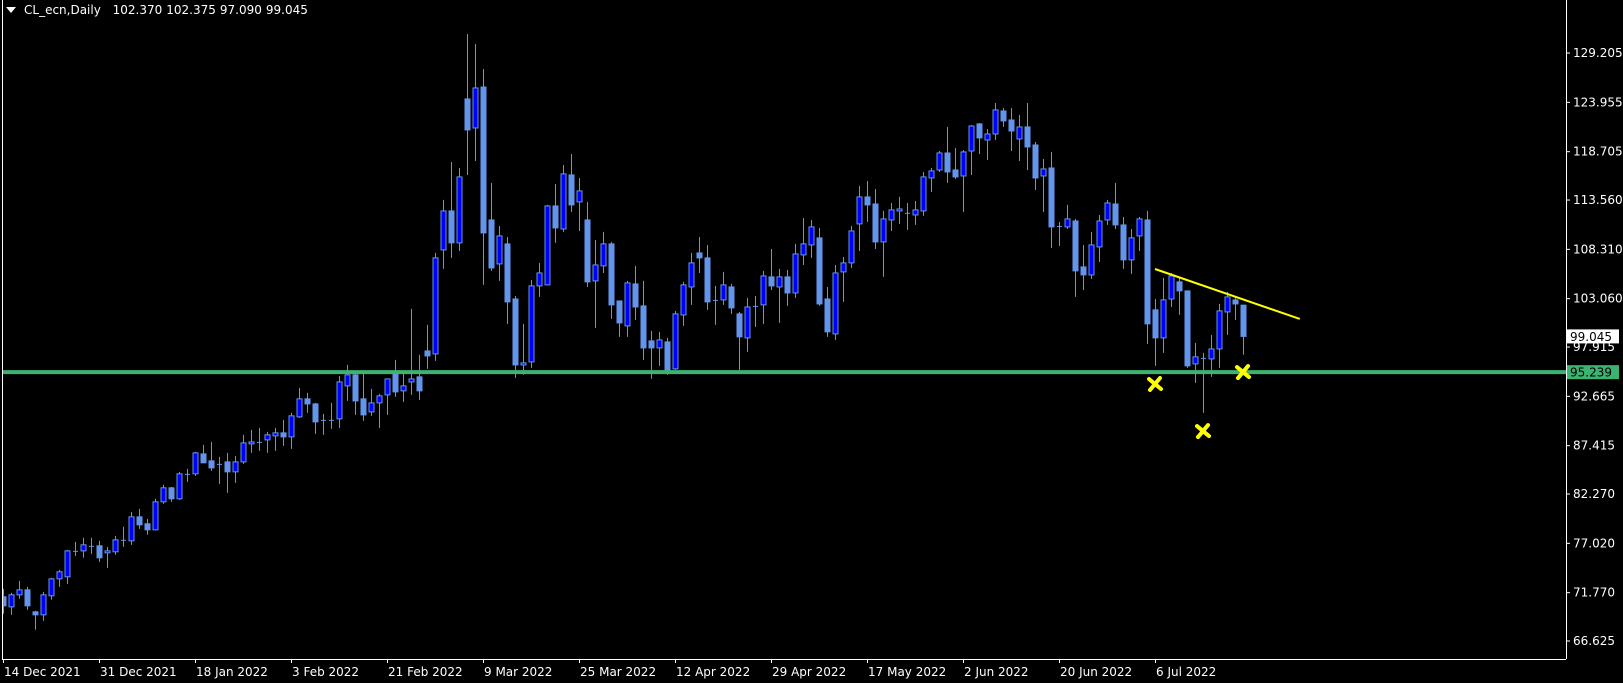 The width and height of the screenshot is (1623, 683). What do you see at coordinates (1594, 396) in the screenshot?
I see `y-tick-label: 92.665` at bounding box center [1594, 396].